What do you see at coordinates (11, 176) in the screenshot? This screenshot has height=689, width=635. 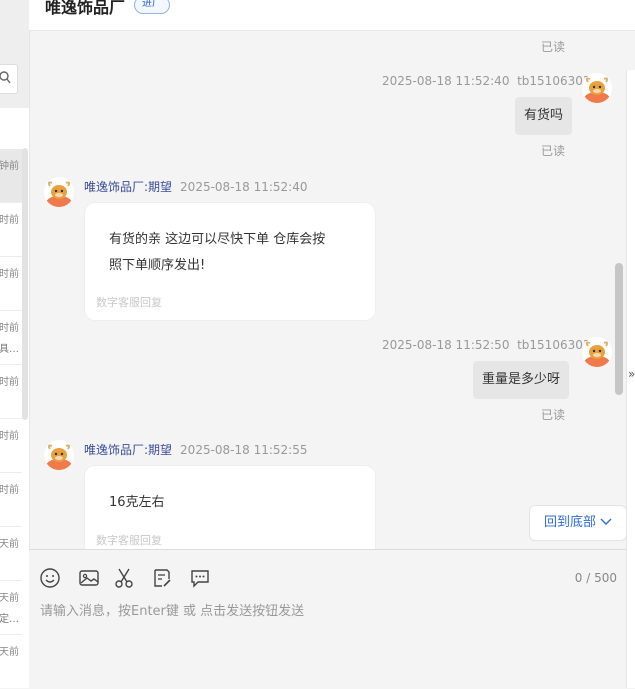 I see `conversation-item: 钟前` at bounding box center [11, 176].